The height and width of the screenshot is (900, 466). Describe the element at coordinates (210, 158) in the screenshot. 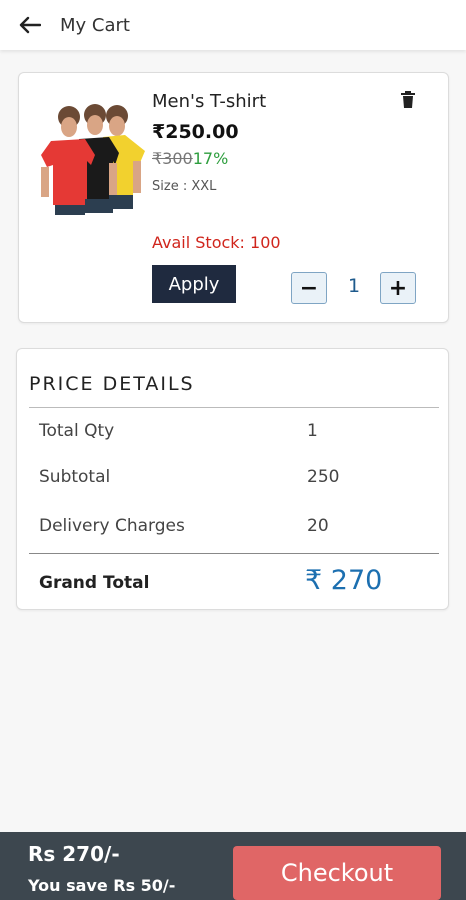

I see `discount-percent: 17%` at that location.